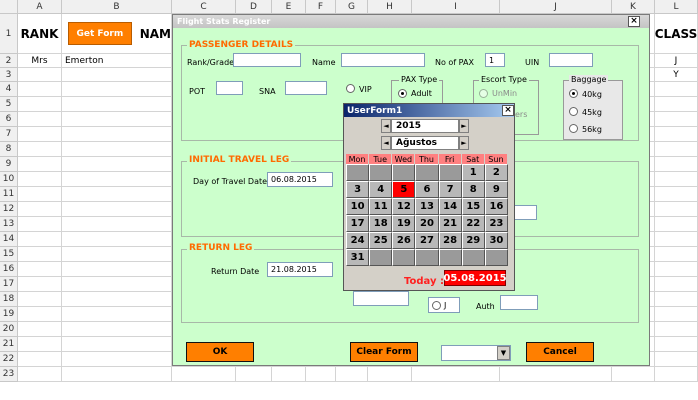  What do you see at coordinates (427, 189) in the screenshot?
I see `calendar-day-6: 6` at bounding box center [427, 189].